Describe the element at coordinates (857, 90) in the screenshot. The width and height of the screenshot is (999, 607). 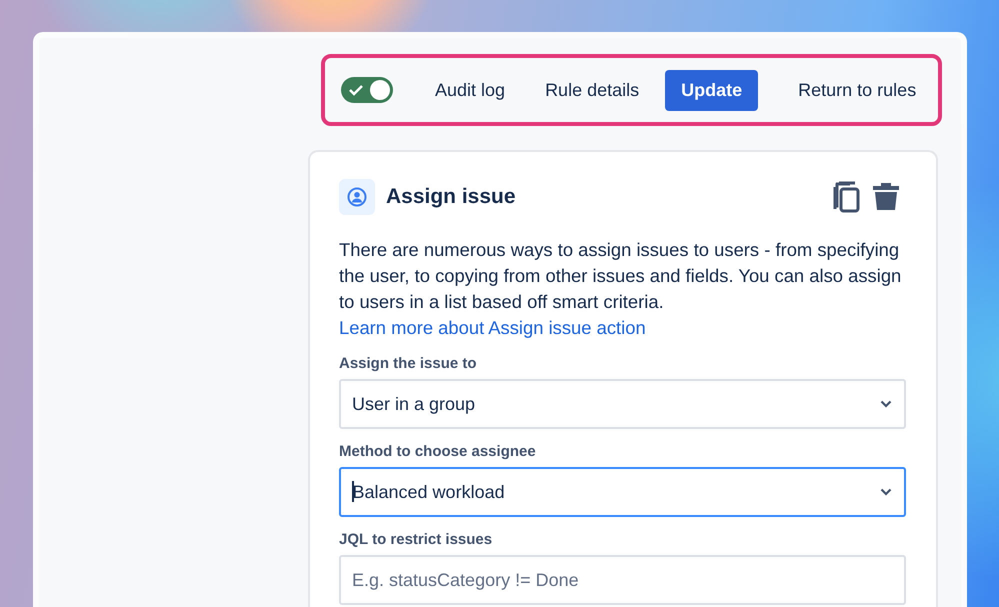
I see `toolbar-link: Return to rules` at that location.